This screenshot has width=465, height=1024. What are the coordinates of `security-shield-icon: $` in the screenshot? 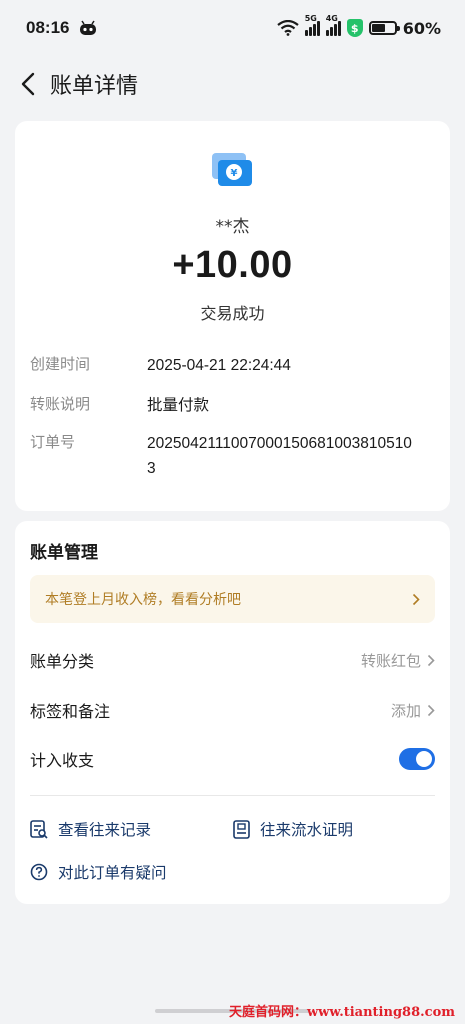 It's located at (354, 28).